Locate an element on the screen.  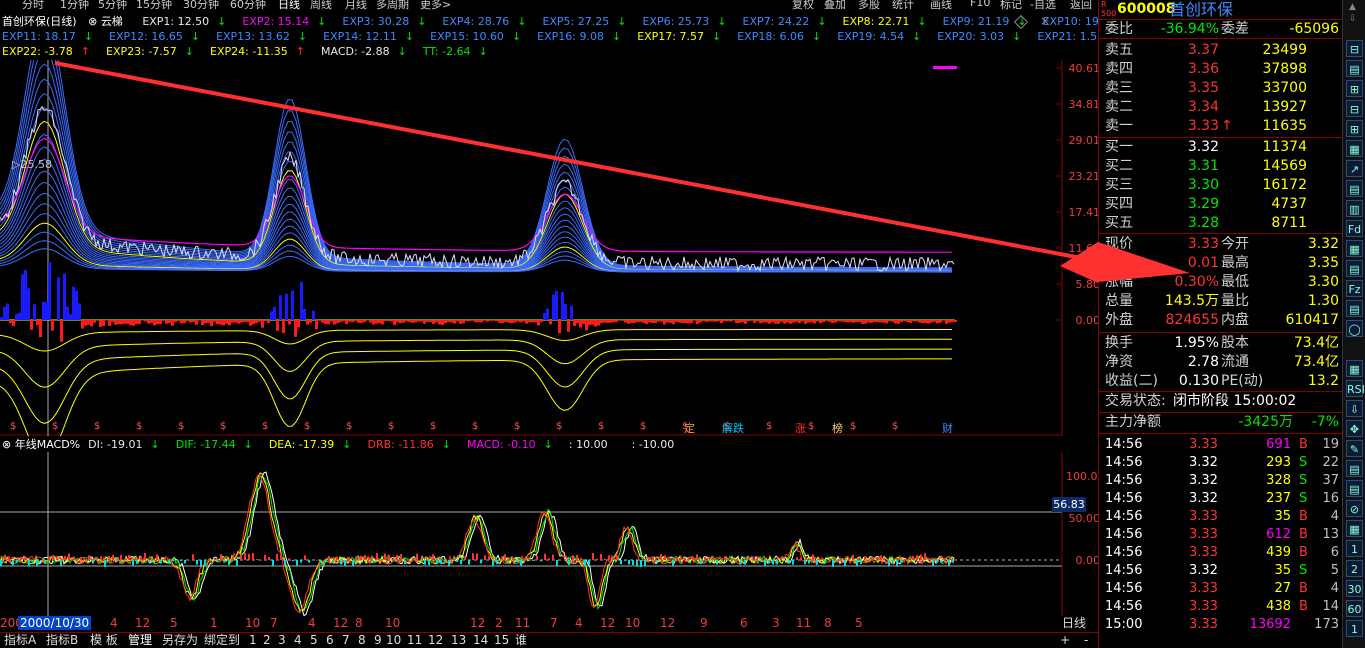
bottom-tab-15: 10 is located at coordinates (393, 640).